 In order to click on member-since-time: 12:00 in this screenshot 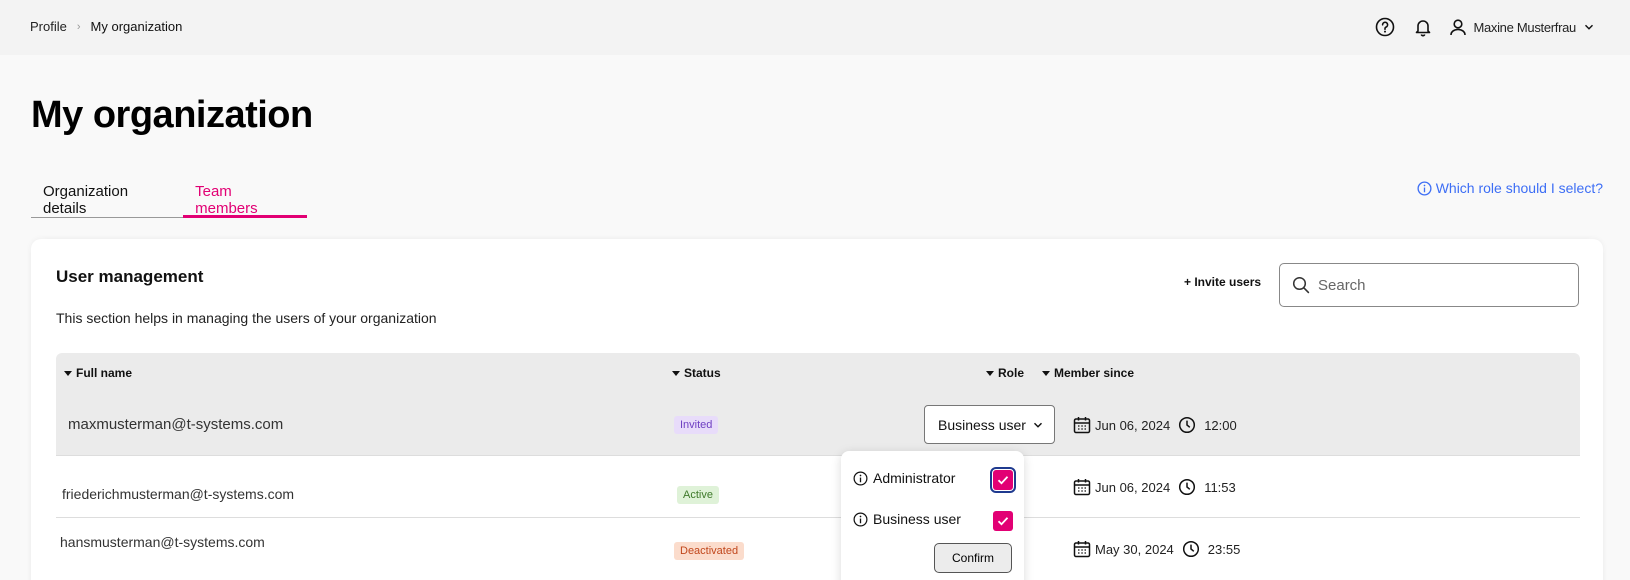, I will do `click(1220, 425)`.